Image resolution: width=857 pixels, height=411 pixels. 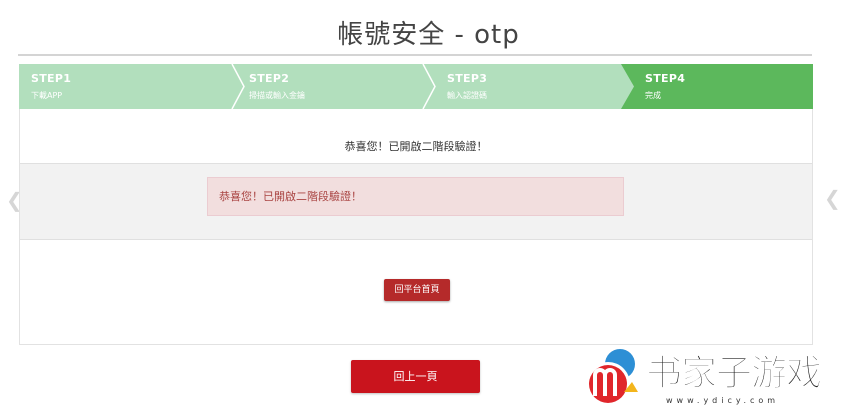 I want to click on step-4: STEP4 完成, so click(x=723, y=86).